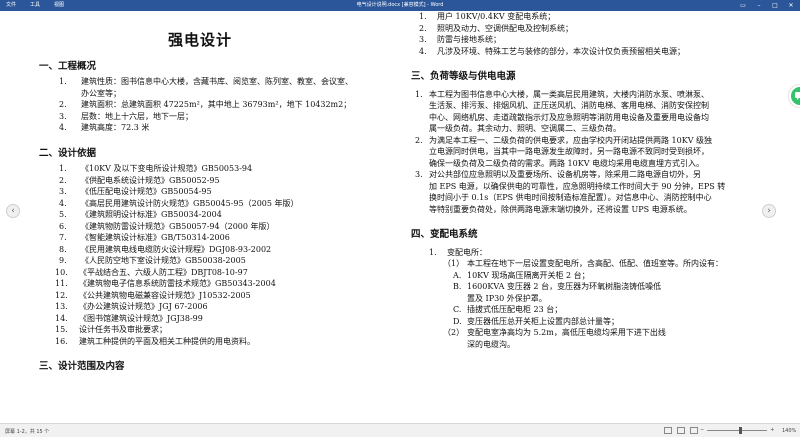  Describe the element at coordinates (566, 332) in the screenshot. I see `list-text: 变配电室净高均为 5.2m，高低压电缆均采用下进下出线` at that location.